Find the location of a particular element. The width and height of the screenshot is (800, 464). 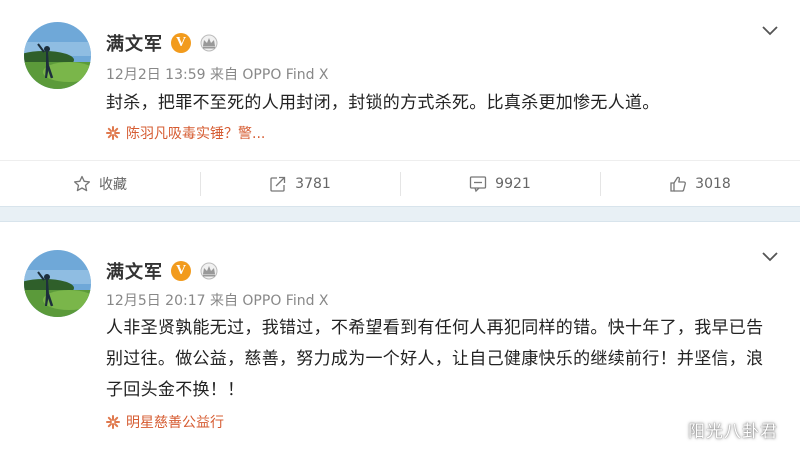

star-icon is located at coordinates (82, 183).